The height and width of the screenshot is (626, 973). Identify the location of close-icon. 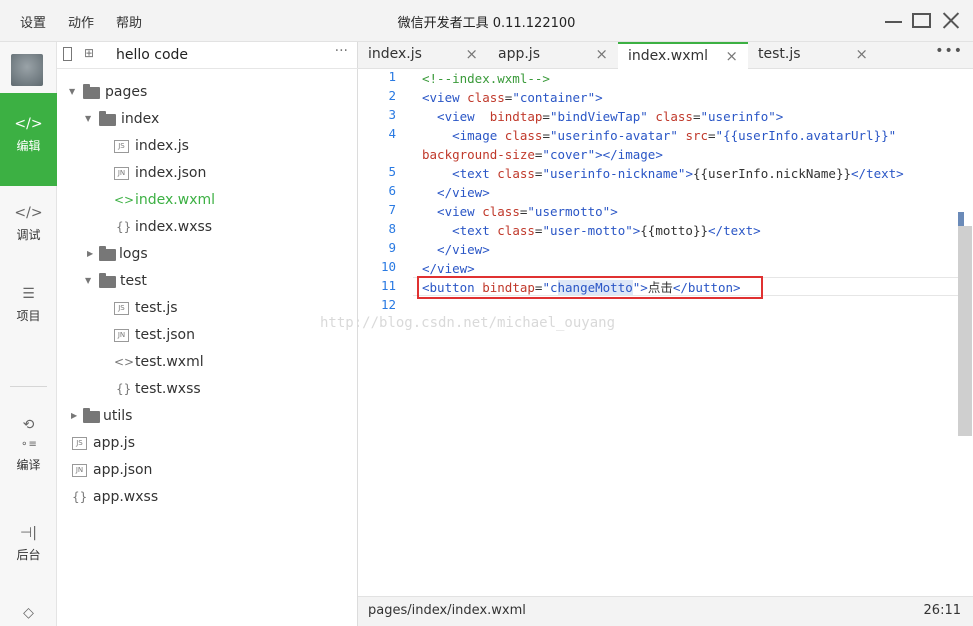
(951, 20).